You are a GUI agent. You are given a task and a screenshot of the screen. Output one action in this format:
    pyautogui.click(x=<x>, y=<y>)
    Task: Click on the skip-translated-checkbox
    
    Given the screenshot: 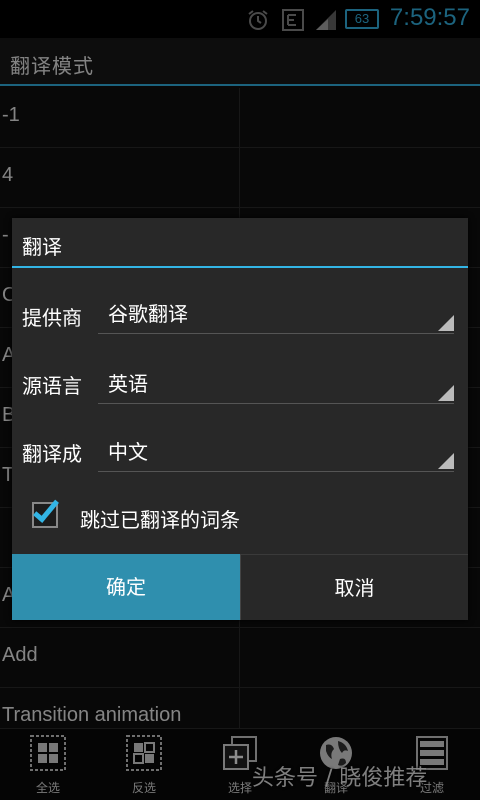 What is the action you would take?
    pyautogui.click(x=45, y=511)
    